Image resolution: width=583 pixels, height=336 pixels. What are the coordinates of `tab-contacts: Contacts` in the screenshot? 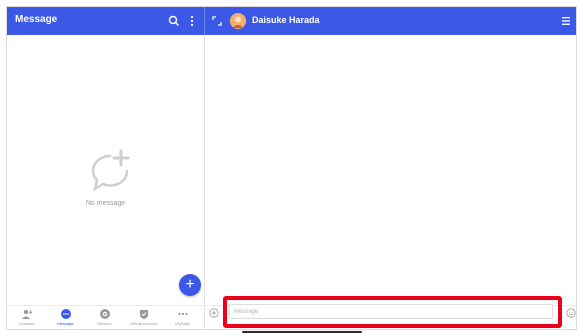 It's located at (26, 318).